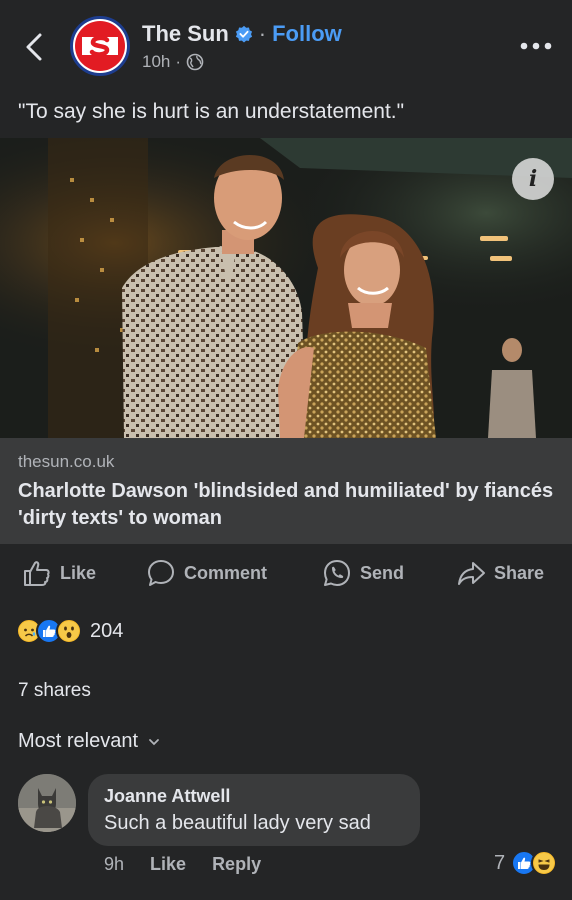 The height and width of the screenshot is (900, 572). Describe the element at coordinates (195, 864) in the screenshot. I see `comment-meta: 9h Like Reply` at that location.